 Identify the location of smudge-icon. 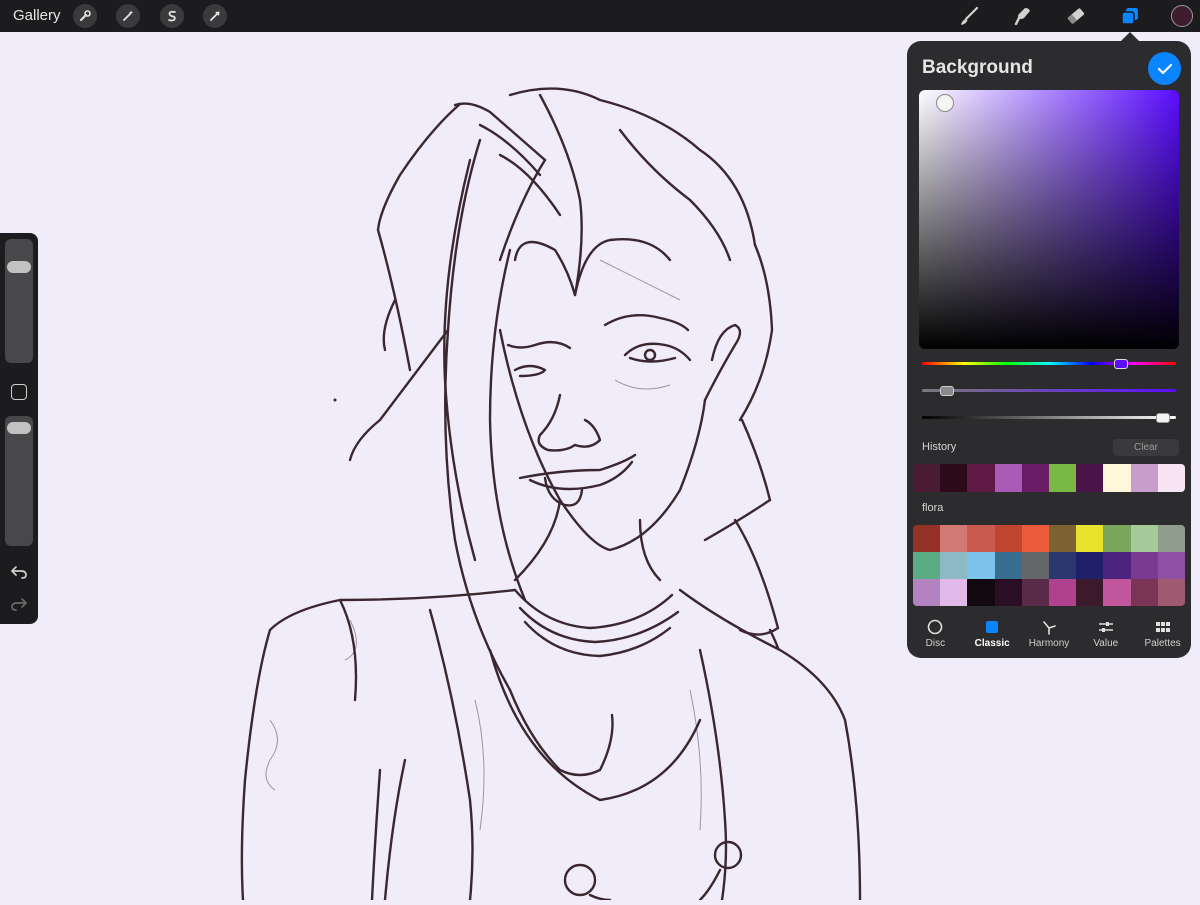
(1023, 16).